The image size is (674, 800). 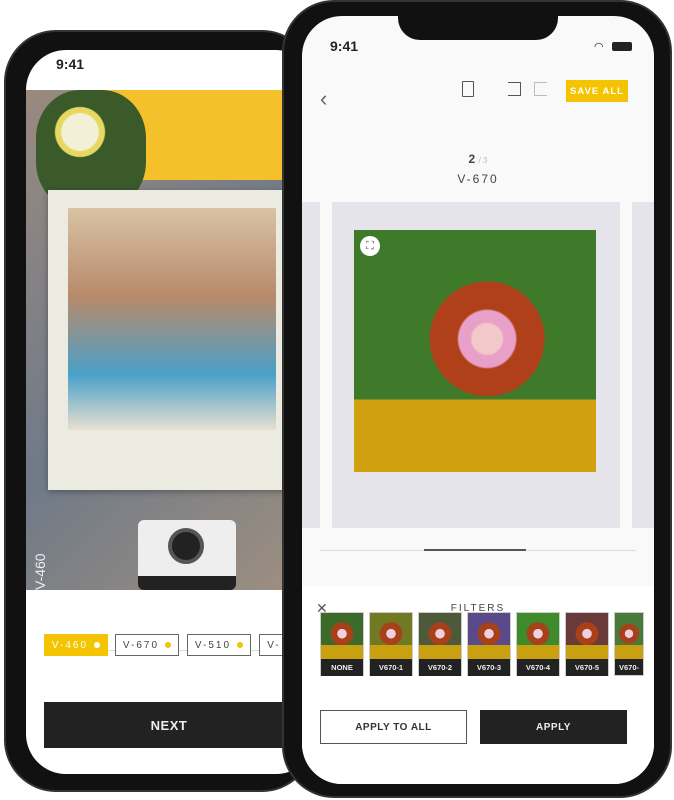 What do you see at coordinates (538, 667) in the screenshot?
I see `filter-label: V670-4` at bounding box center [538, 667].